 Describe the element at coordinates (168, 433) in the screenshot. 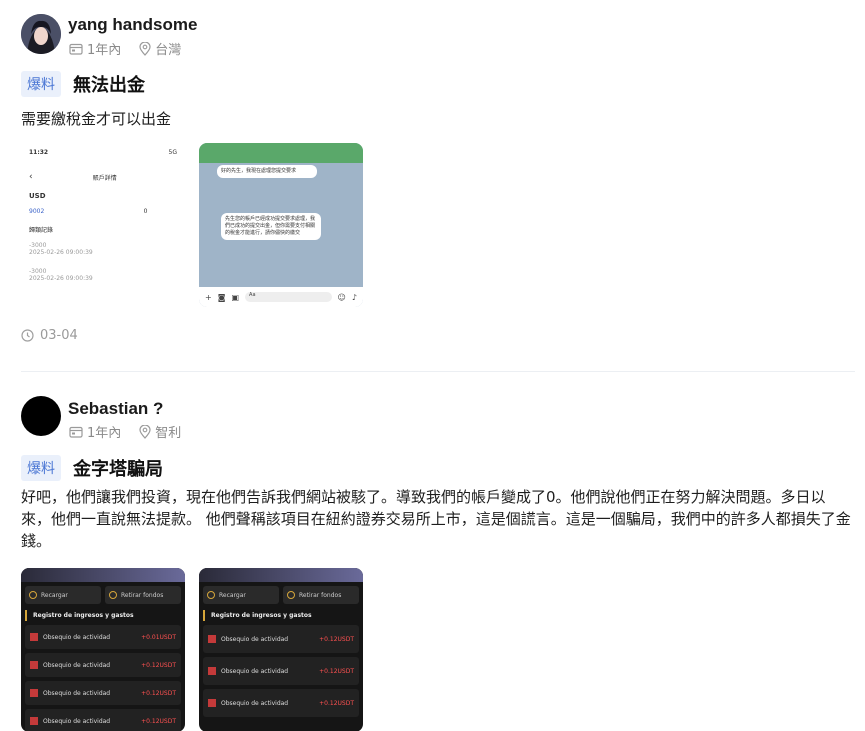

I see `post-location-text: 智利` at that location.